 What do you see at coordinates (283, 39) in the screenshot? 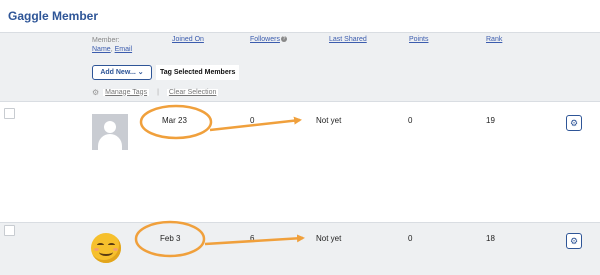
I see `help-icon: ?` at bounding box center [283, 39].